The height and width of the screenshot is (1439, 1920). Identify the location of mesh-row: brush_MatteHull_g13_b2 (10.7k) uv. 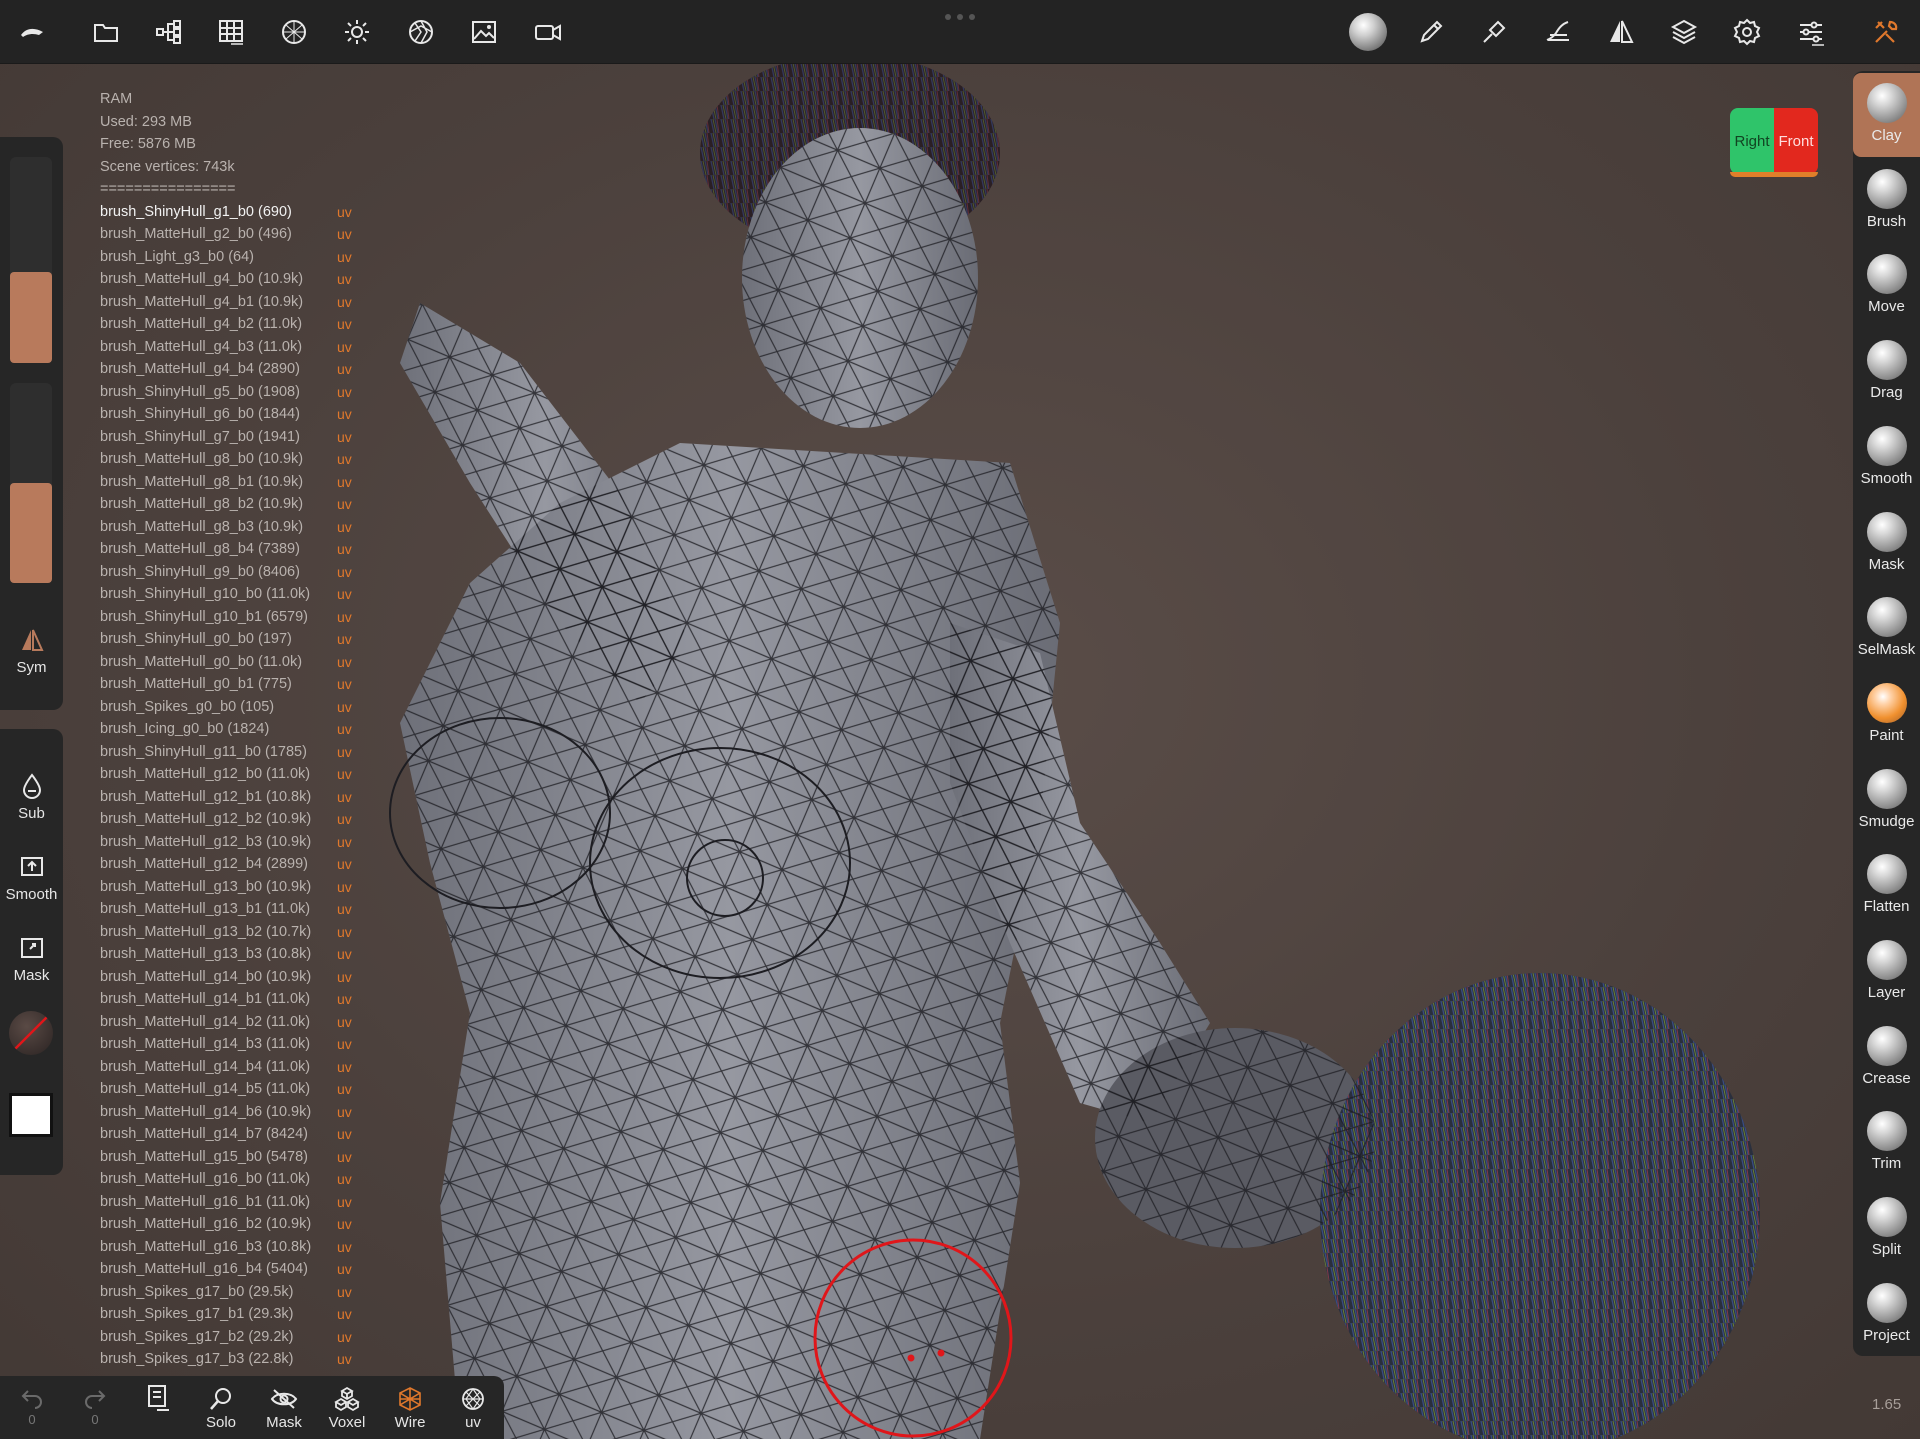
(226, 932).